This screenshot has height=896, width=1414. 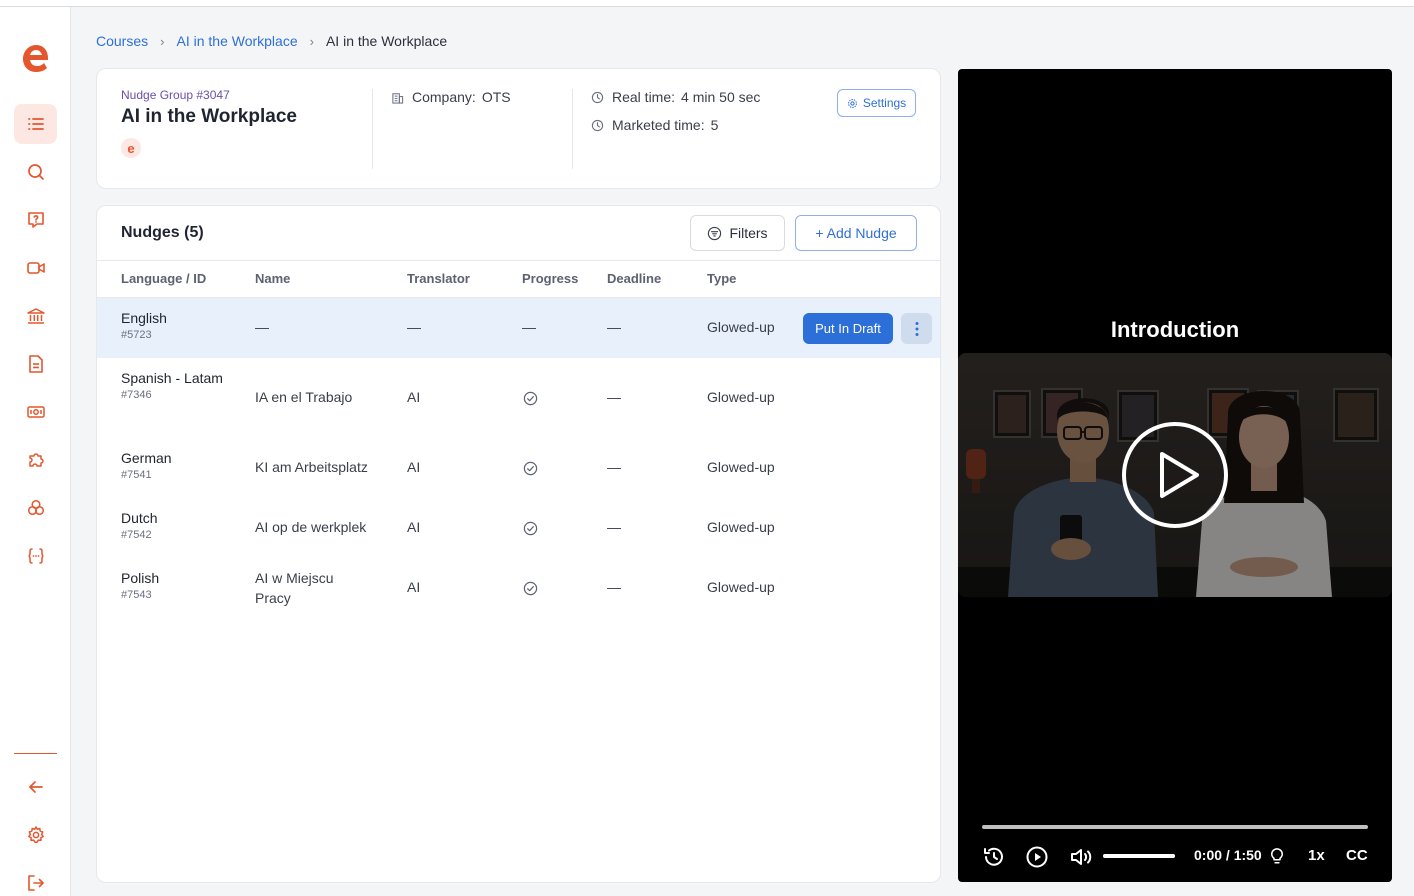 What do you see at coordinates (140, 578) in the screenshot?
I see `language-name: Polish` at bounding box center [140, 578].